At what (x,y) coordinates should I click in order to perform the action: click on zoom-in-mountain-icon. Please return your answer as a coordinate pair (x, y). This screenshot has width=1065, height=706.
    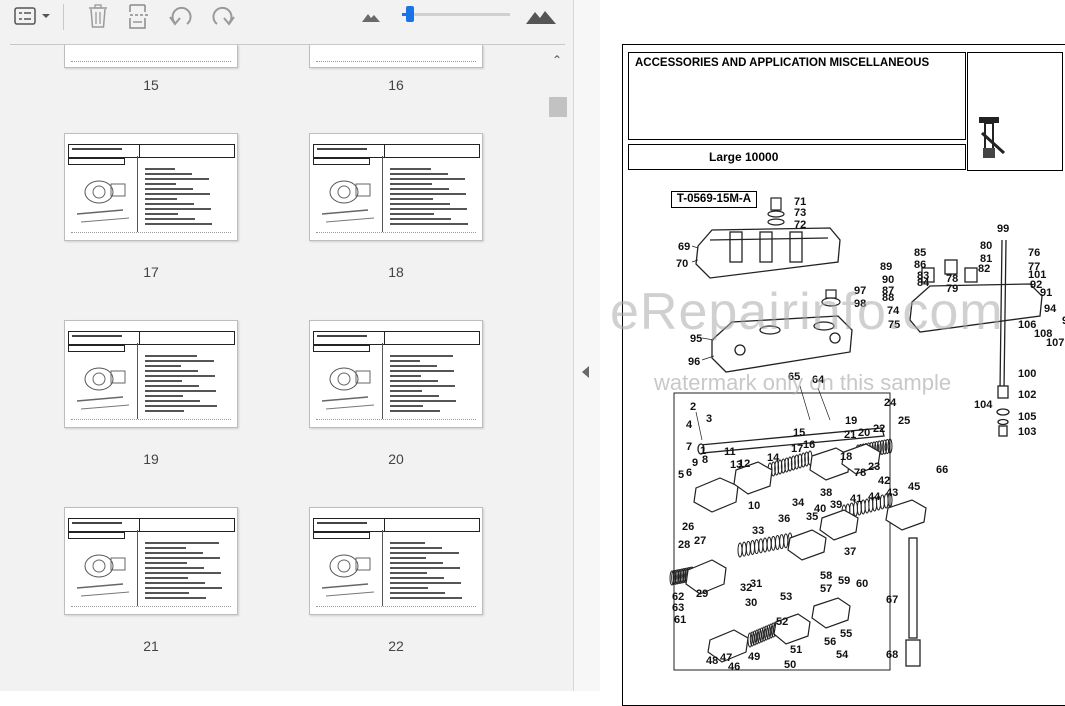
    Looking at the image, I should click on (541, 17).